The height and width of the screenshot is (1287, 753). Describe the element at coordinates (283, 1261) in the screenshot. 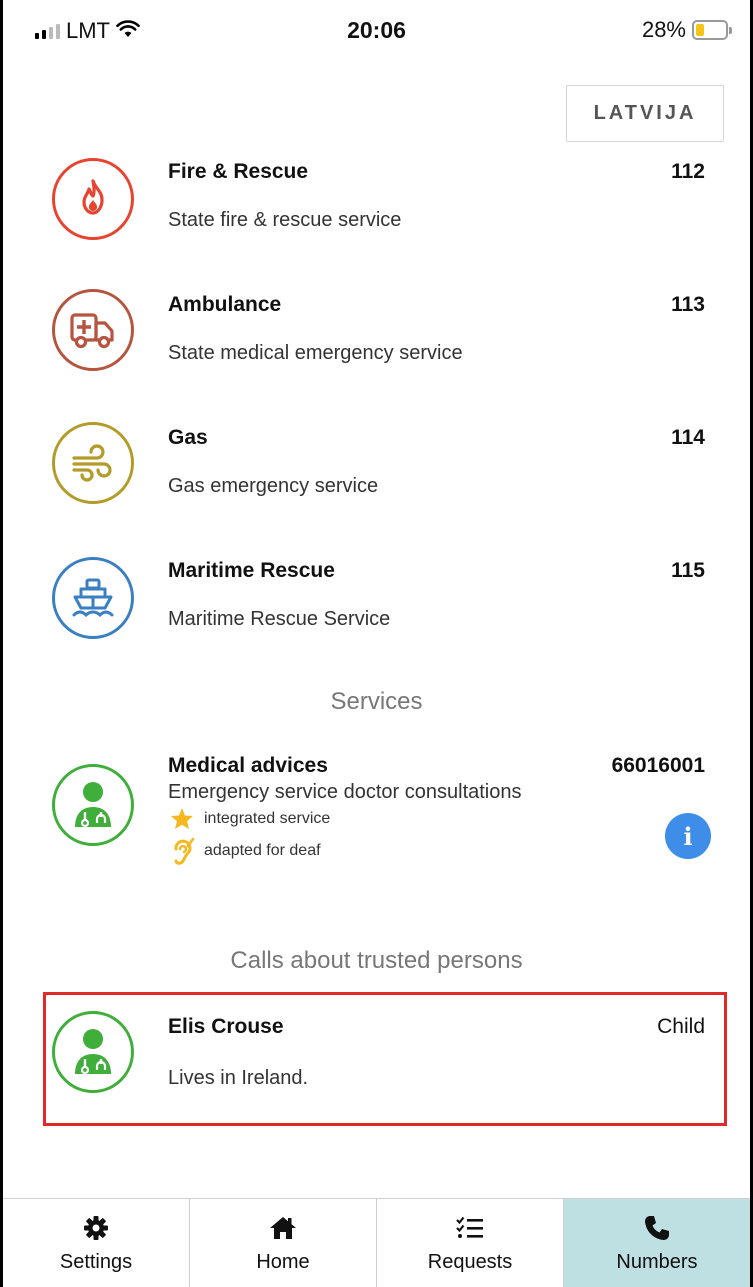

I see `tab-label: Home` at that location.